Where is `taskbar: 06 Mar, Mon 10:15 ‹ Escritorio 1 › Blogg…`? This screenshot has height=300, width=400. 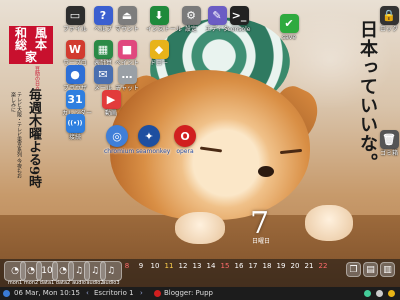 taskbar: 06 Mar, Mon 10:15 ‹ Escritorio 1 › Blogg… is located at coordinates (200, 293).